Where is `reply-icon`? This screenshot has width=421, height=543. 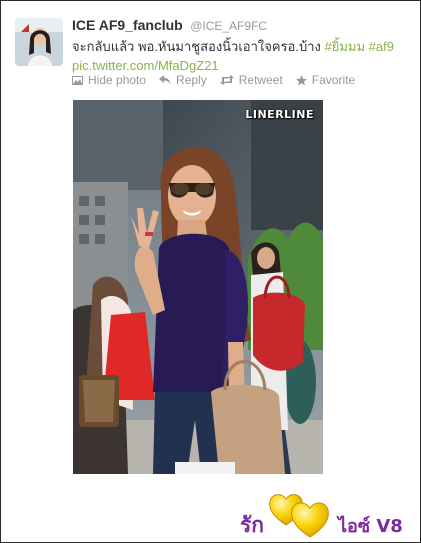
reply-icon is located at coordinates (165, 80).